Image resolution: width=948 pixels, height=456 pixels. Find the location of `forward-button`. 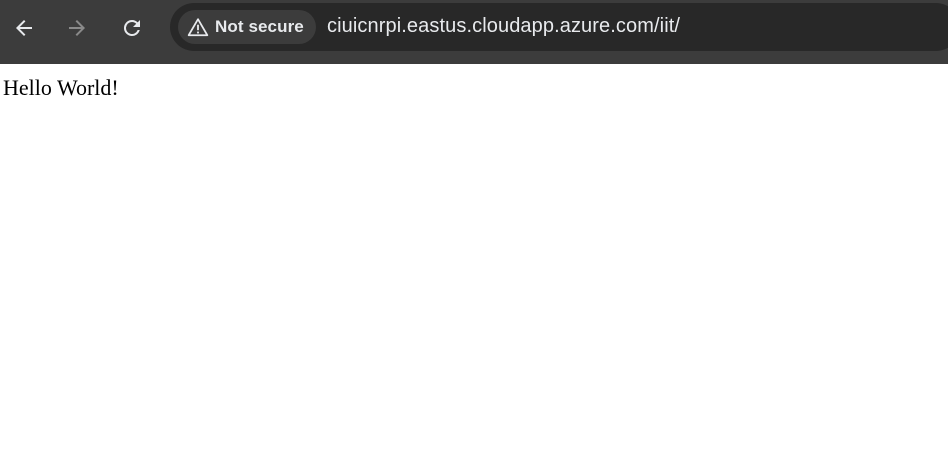

forward-button is located at coordinates (77, 28).